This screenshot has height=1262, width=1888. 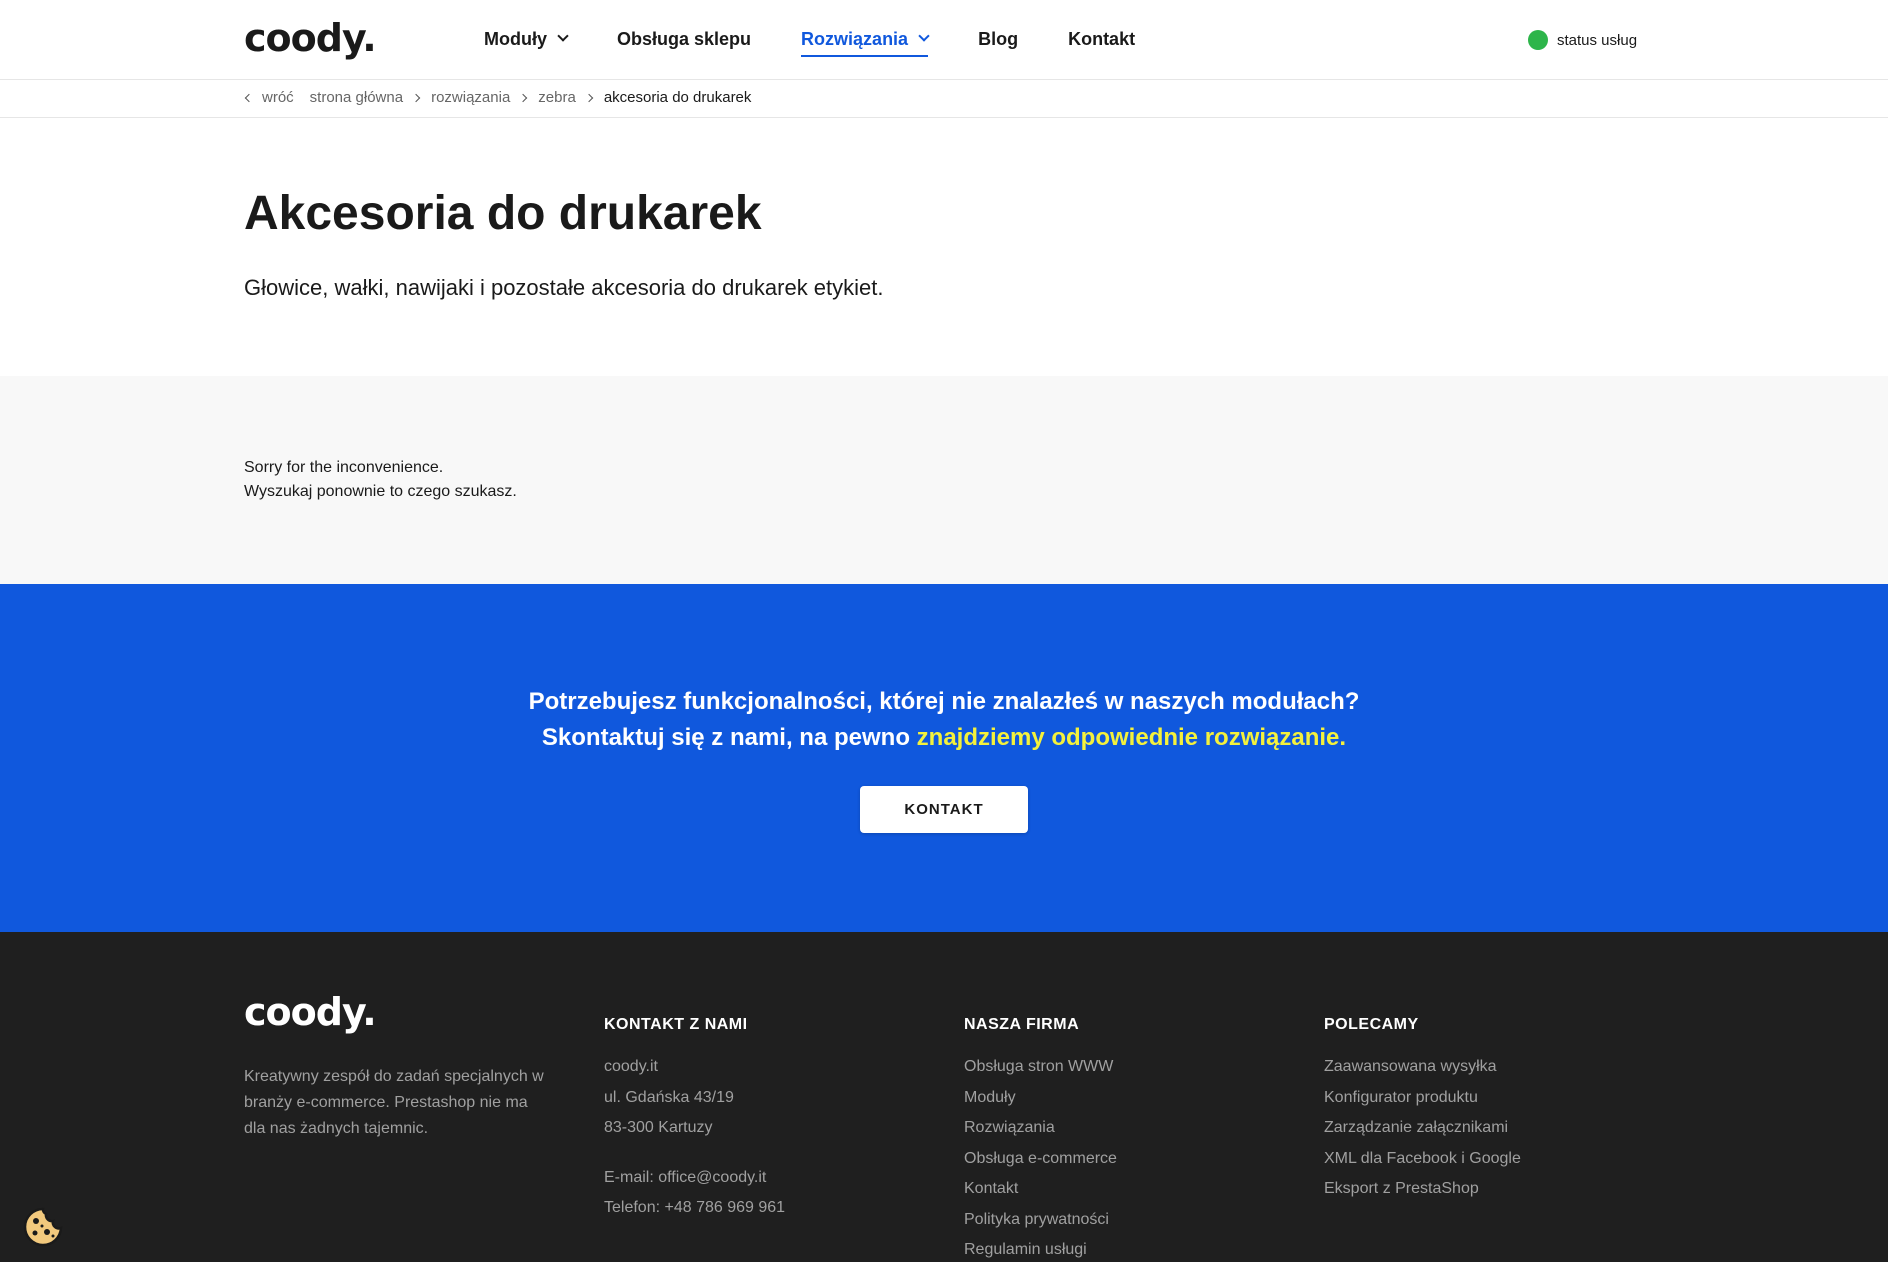 I want to click on service-status-link: status usług, so click(x=1582, y=40).